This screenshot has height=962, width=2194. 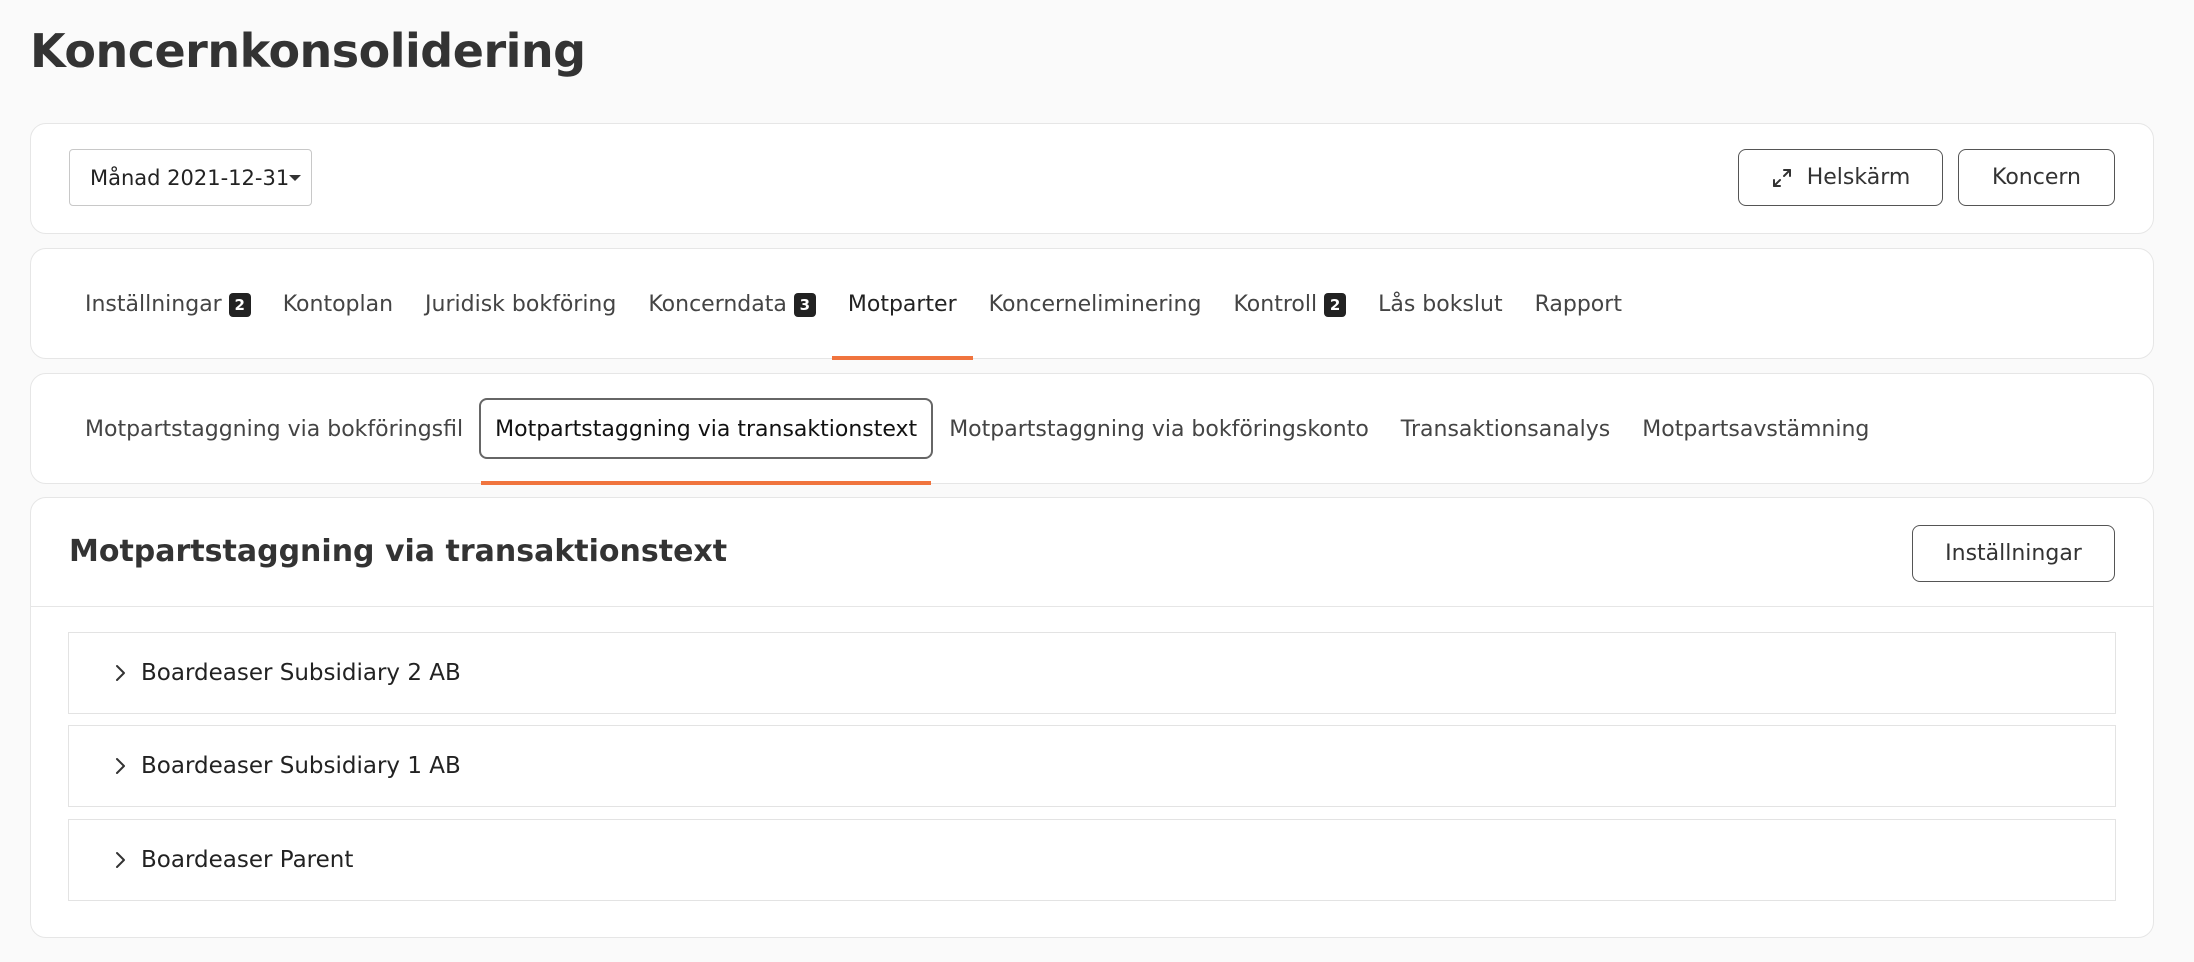 I want to click on period-select: Månad 2021-12-31, so click(x=190, y=177).